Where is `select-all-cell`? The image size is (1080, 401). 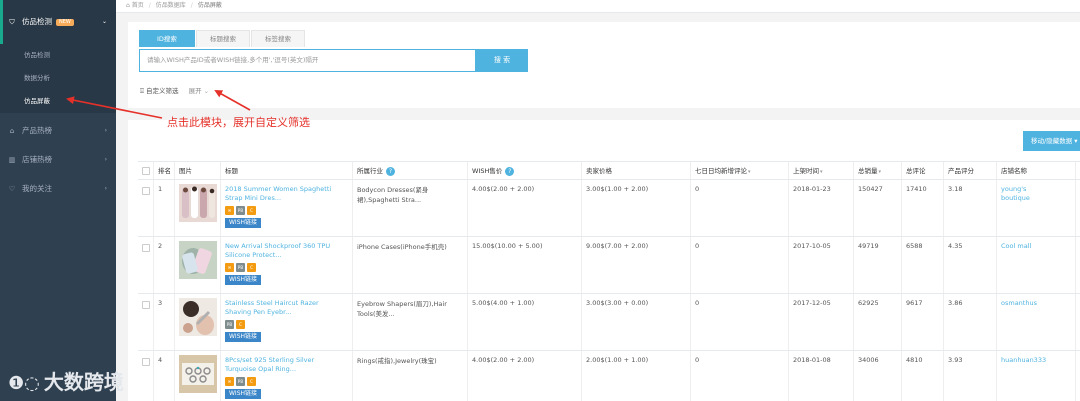
select-all-cell is located at coordinates (146, 170).